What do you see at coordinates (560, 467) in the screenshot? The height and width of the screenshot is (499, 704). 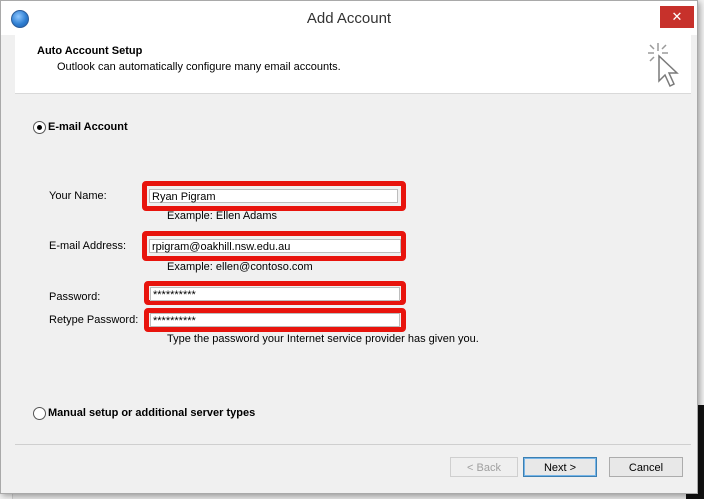 I see `next-button: Next >` at bounding box center [560, 467].